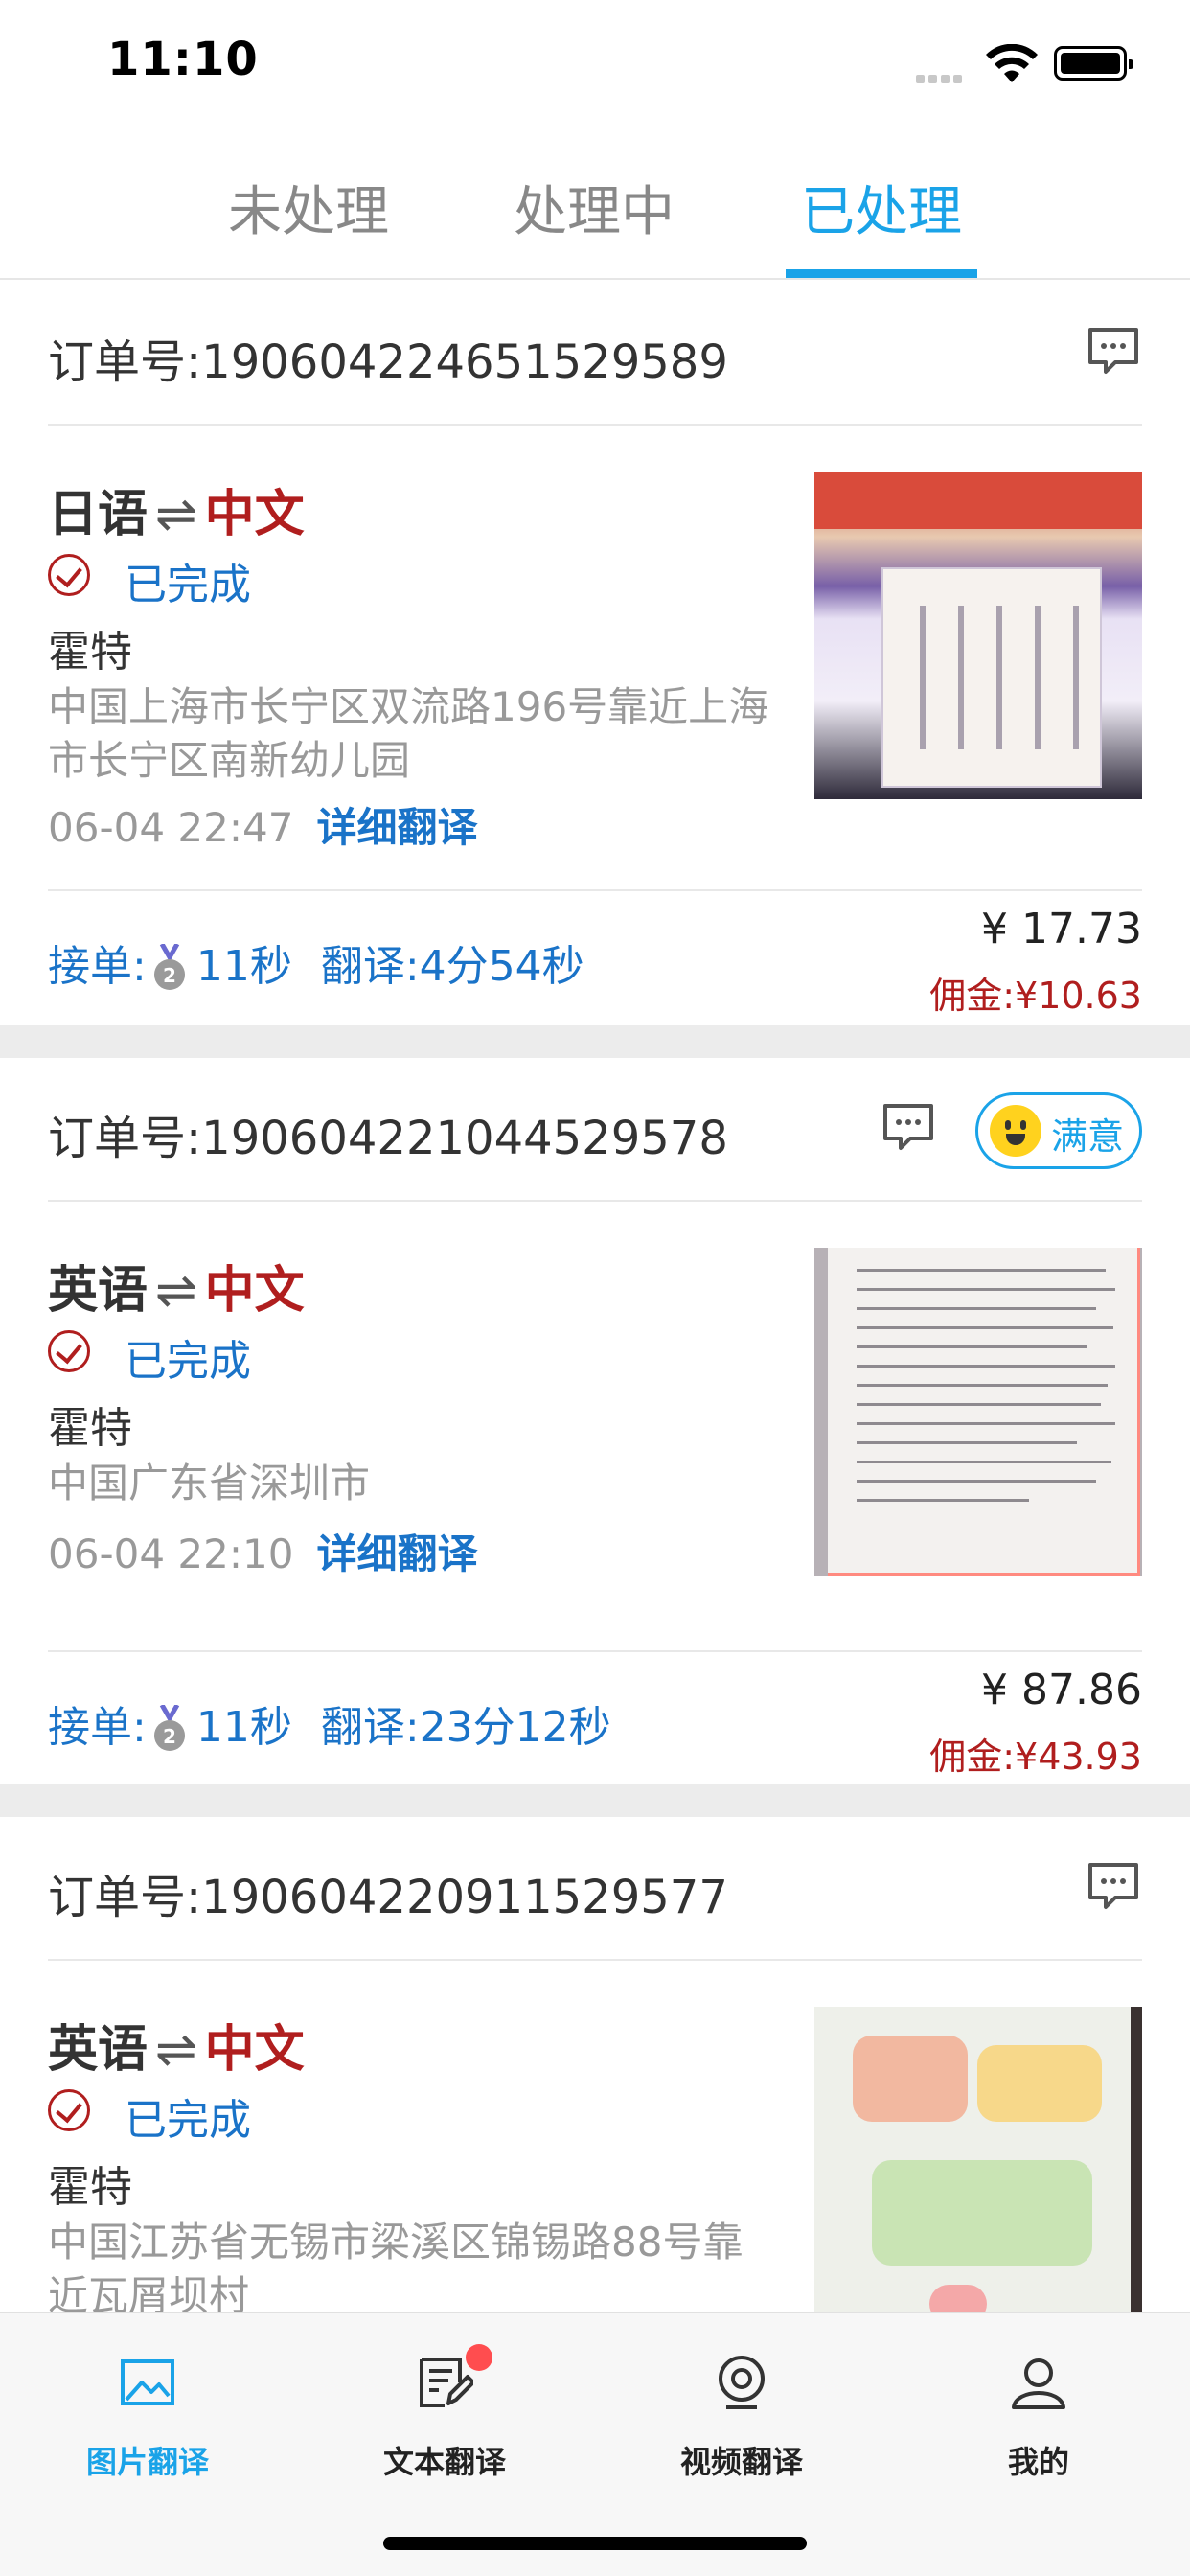 The image size is (1190, 2576). I want to click on order-number: 订单号:190604221044529578, so click(388, 1138).